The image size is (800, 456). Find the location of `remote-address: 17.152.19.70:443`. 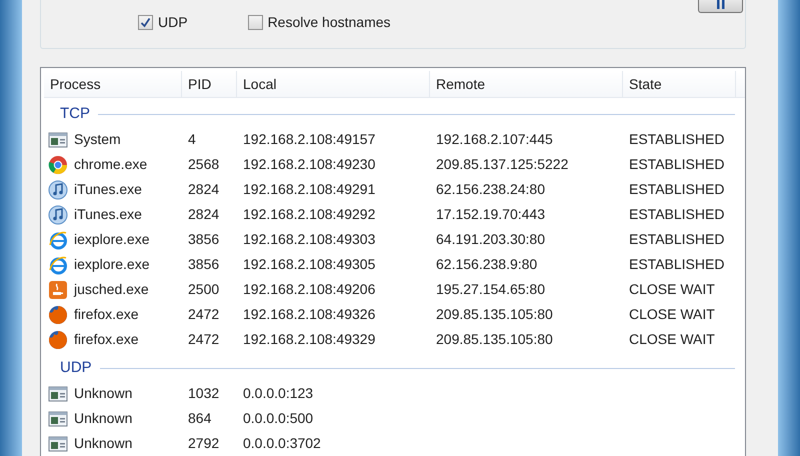

remote-address: 17.152.19.70:443 is located at coordinates (490, 214).